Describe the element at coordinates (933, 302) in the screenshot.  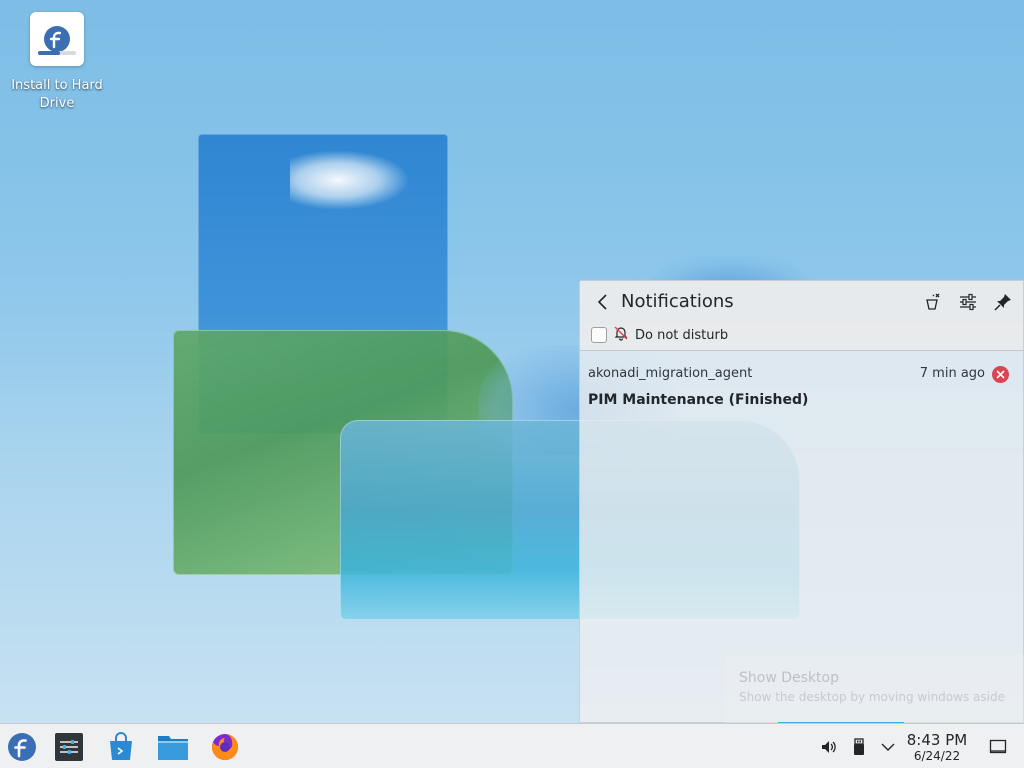
I see `clear-all-icon` at that location.